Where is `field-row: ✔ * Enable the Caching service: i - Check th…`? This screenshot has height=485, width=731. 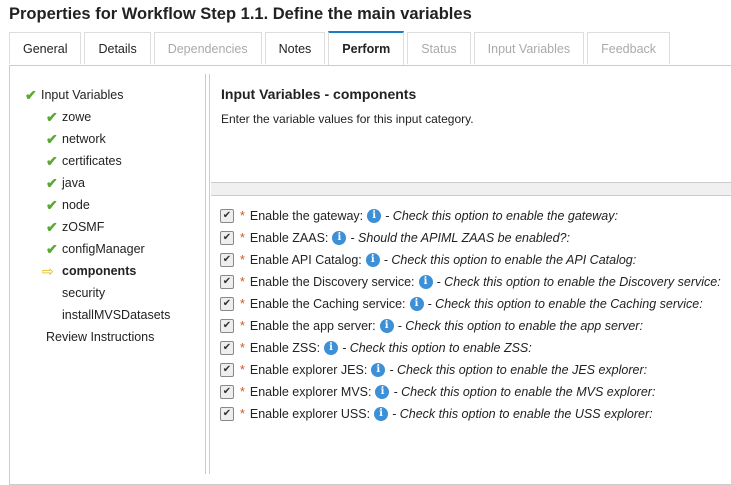 field-row: ✔ * Enable the Caching service: i - Check th… is located at coordinates (461, 304).